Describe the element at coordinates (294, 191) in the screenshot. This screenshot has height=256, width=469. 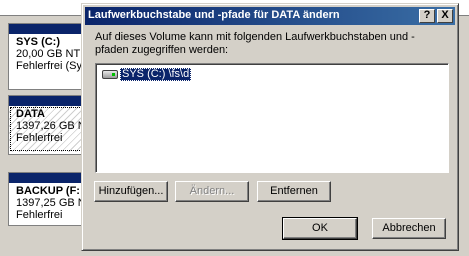
I see `remove-button: Entfernen` at that location.